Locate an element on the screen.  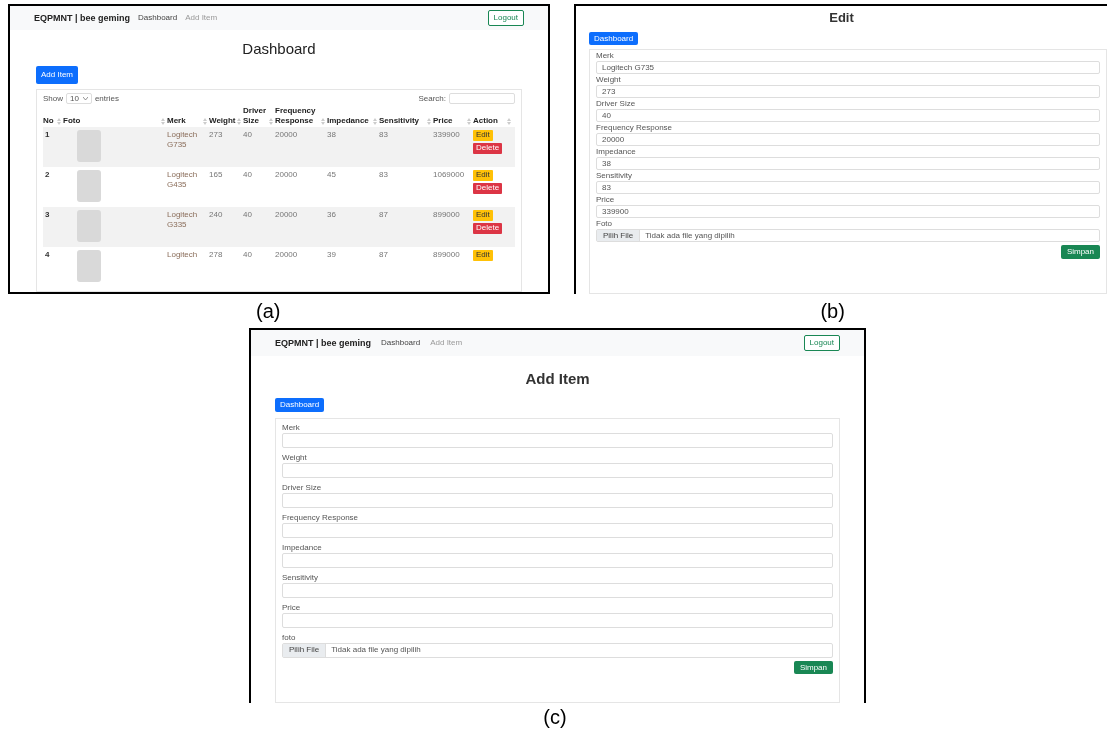
input-field: 40 is located at coordinates (848, 116).